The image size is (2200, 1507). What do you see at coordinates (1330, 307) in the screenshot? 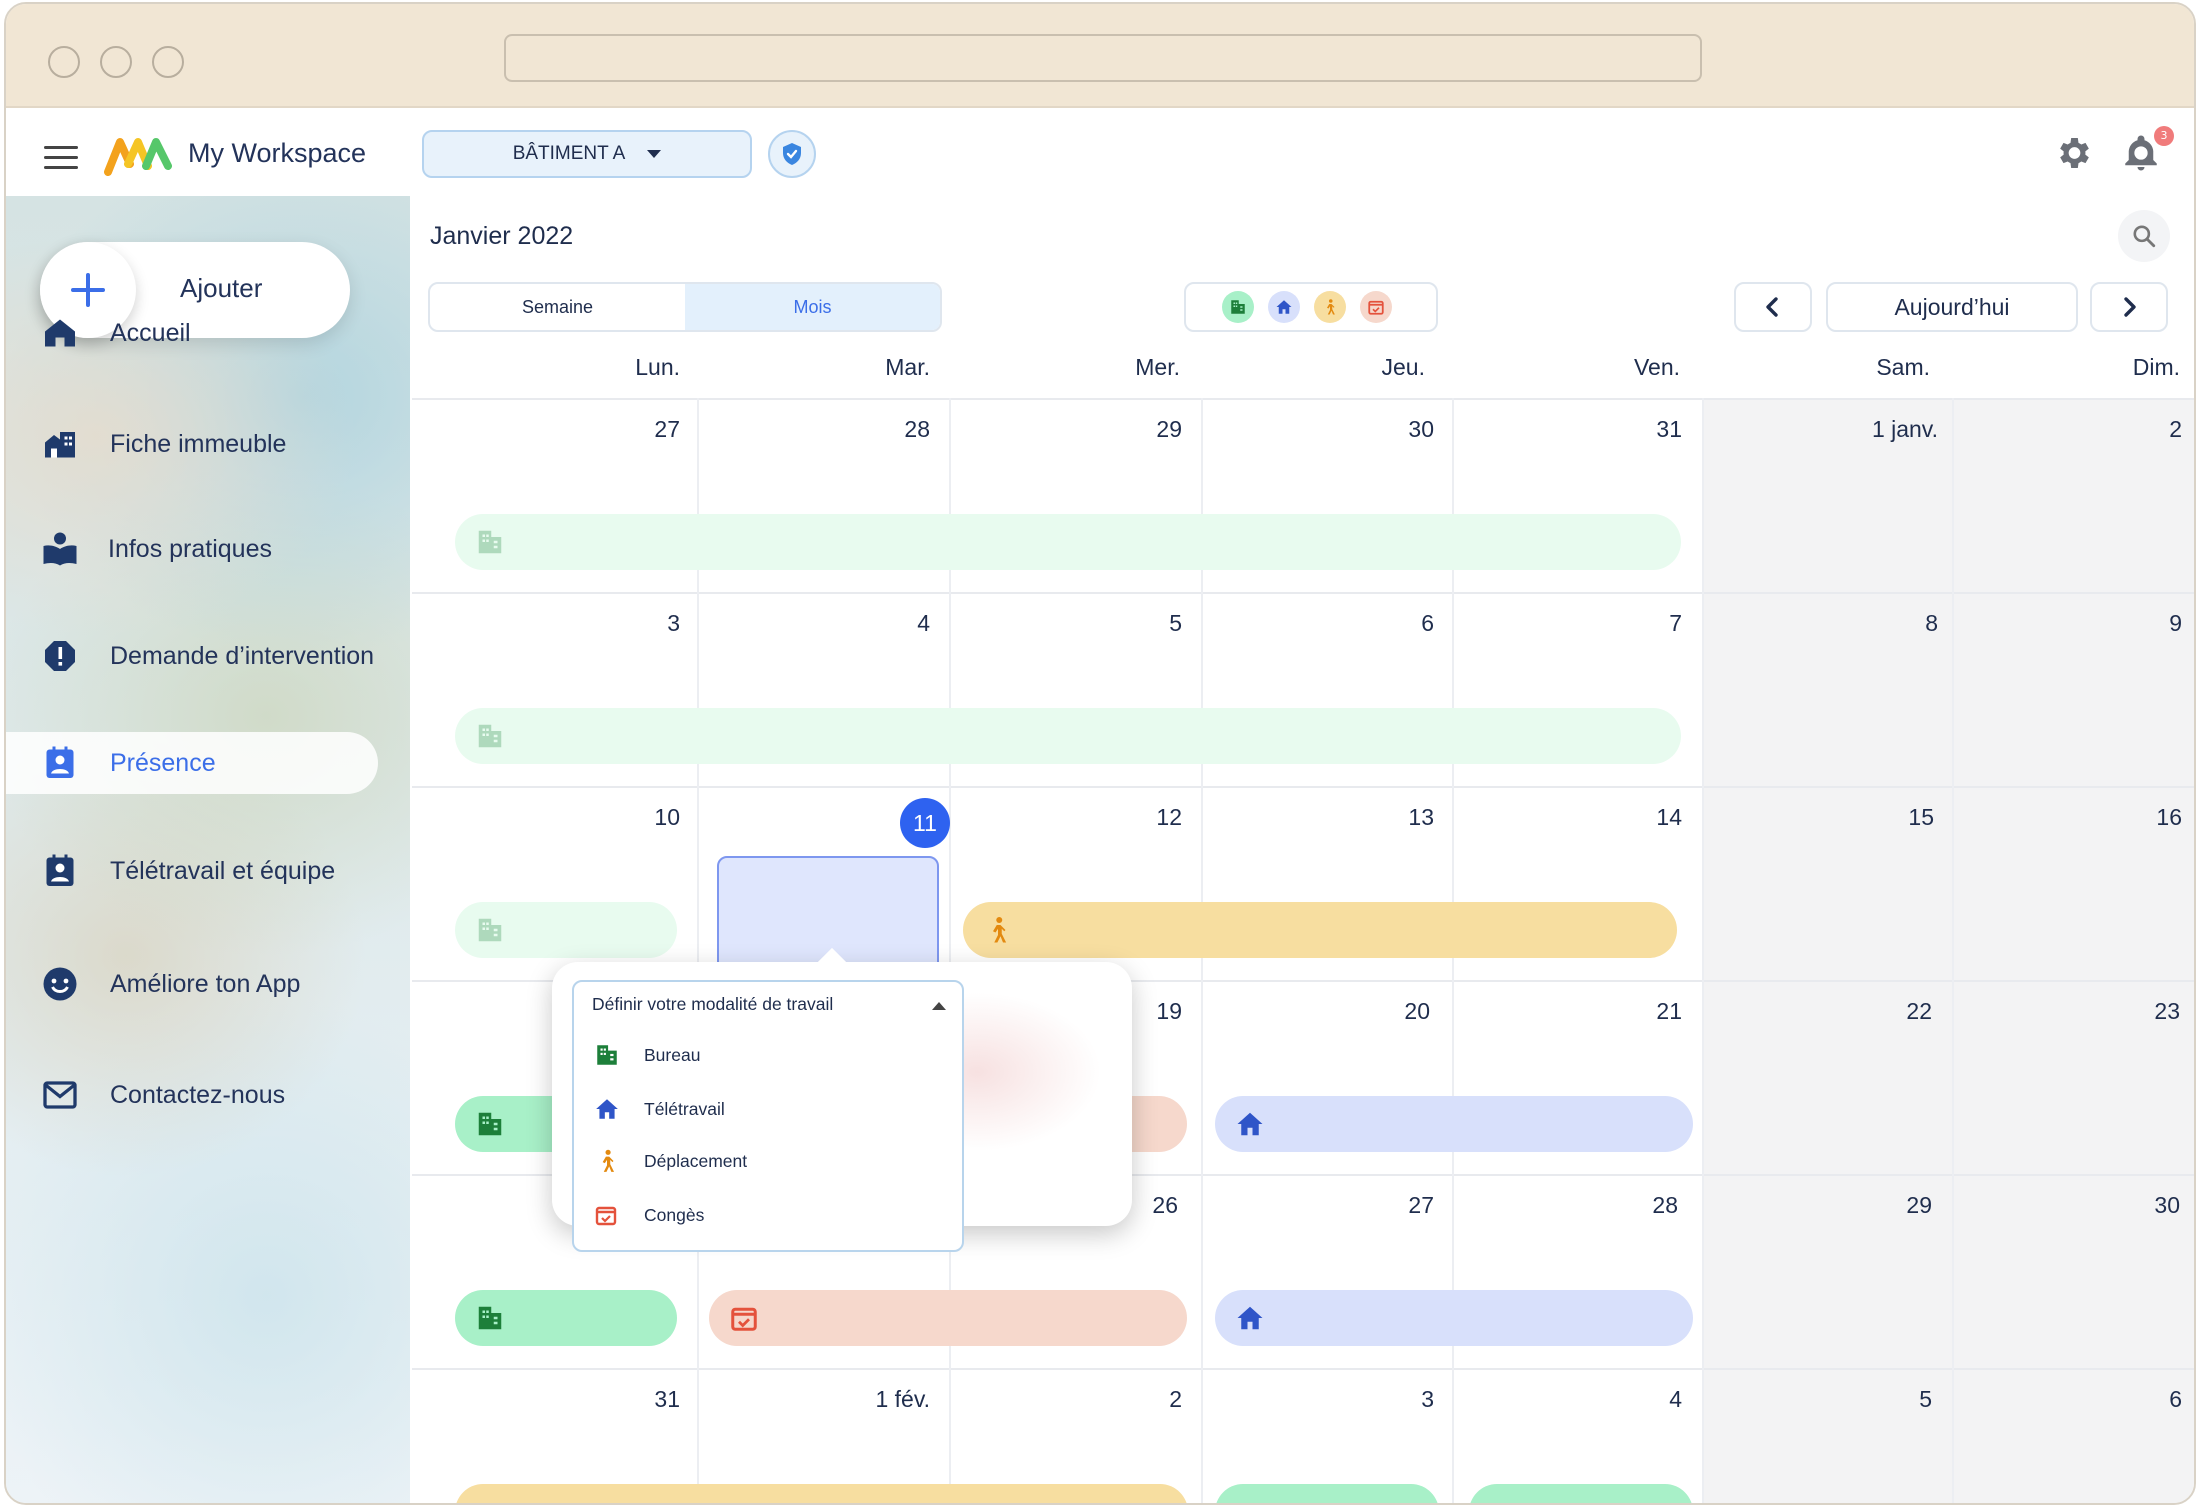
I see `filter-deplacement` at bounding box center [1330, 307].